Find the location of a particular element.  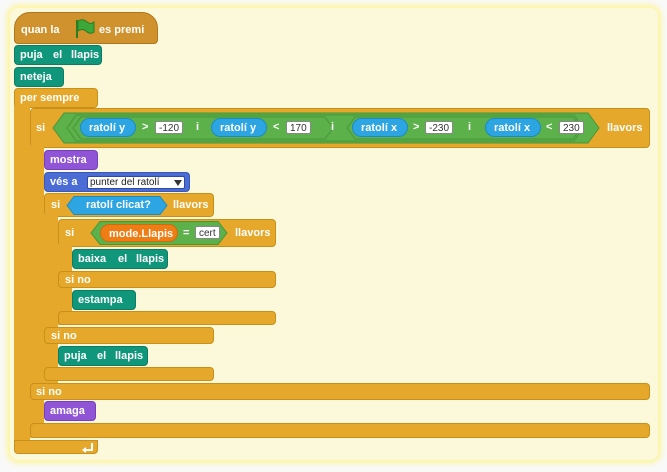

if-outer-label: si is located at coordinates (41, 128).